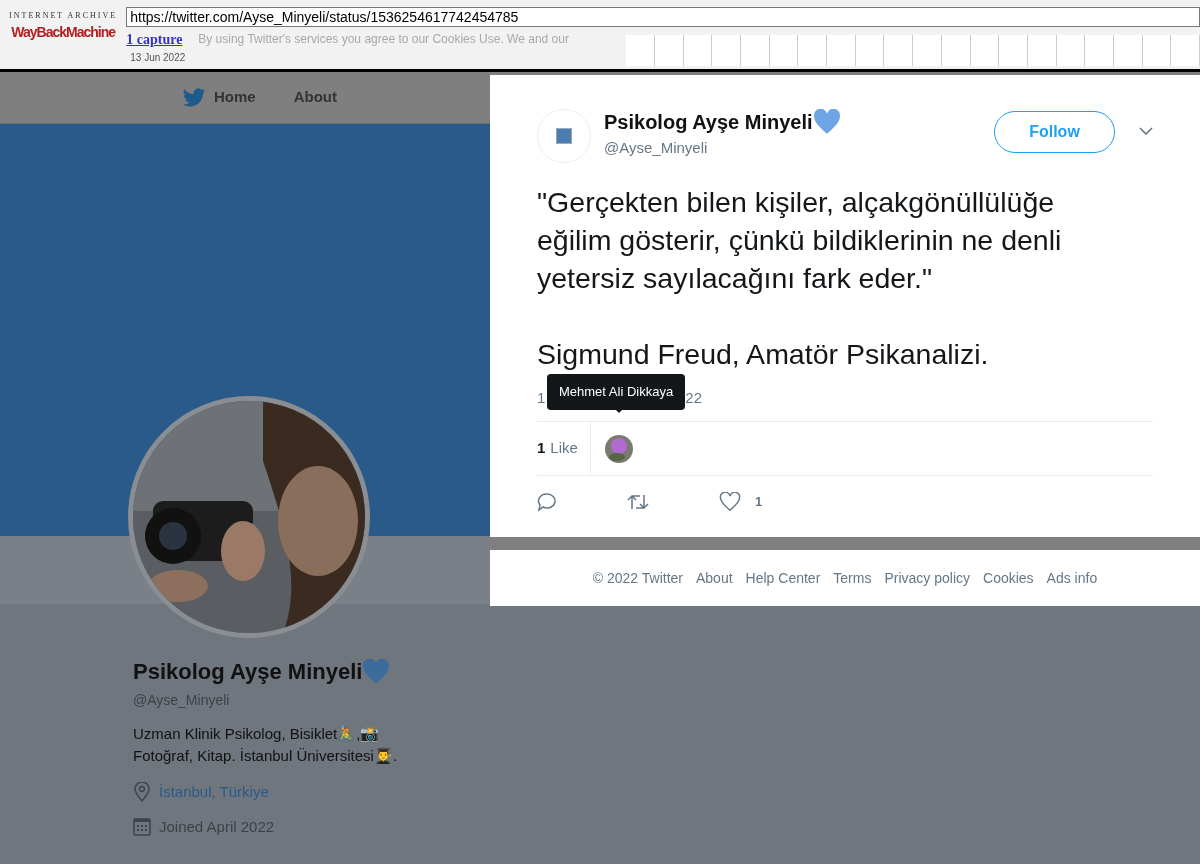 Image resolution: width=1200 pixels, height=864 pixels. Describe the element at coordinates (142, 792) in the screenshot. I see `location-icon` at that location.